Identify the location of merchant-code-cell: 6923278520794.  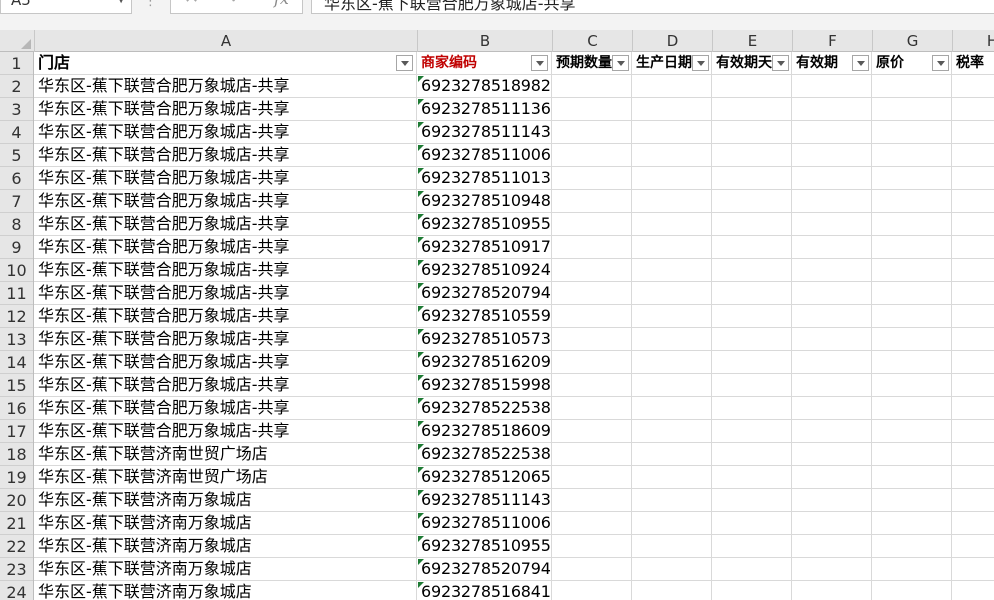
(484, 569).